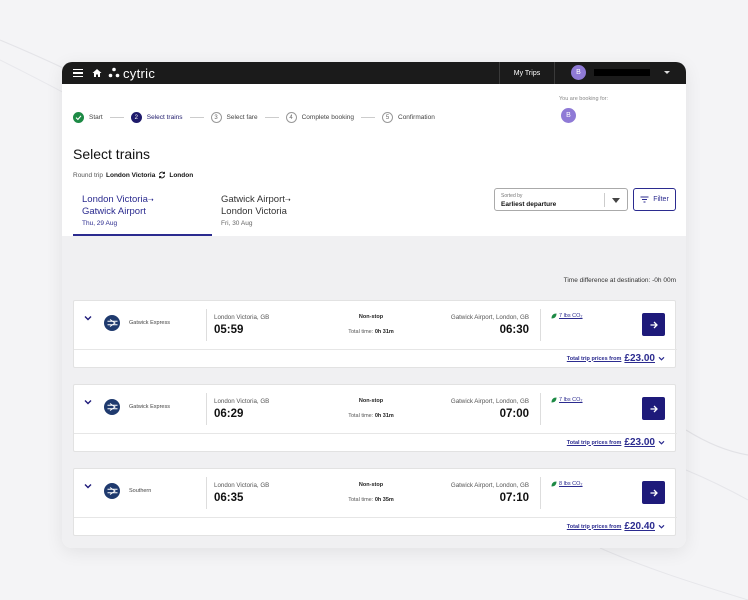 This screenshot has width=748, height=600. What do you see at coordinates (234, 117) in the screenshot?
I see `step-select-fare: 3 Select fare` at bounding box center [234, 117].